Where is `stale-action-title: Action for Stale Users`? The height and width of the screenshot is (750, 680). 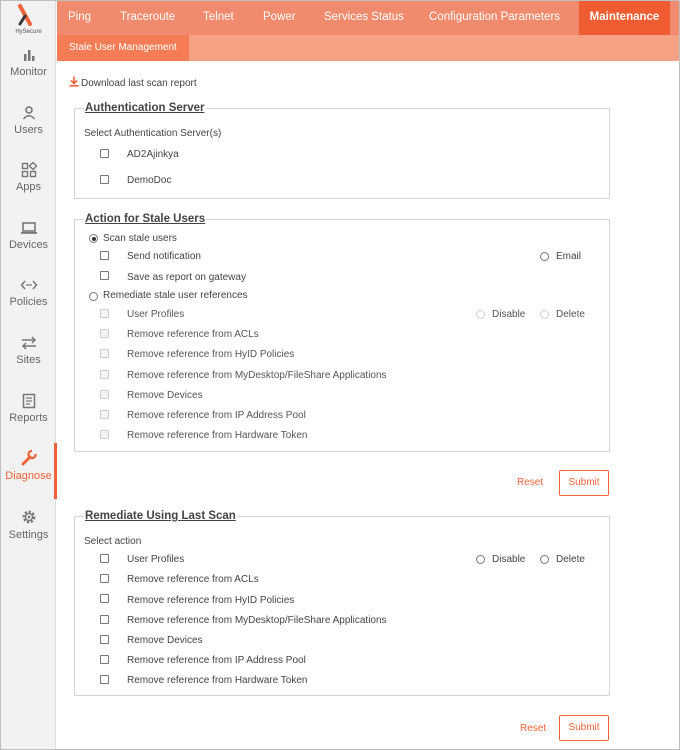
stale-action-title: Action for Stale Users is located at coordinates (145, 219).